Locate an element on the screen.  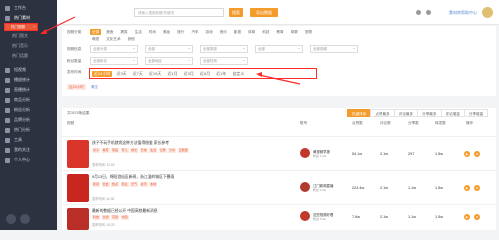
video-tag: 中国 is located at coordinates (124, 217).